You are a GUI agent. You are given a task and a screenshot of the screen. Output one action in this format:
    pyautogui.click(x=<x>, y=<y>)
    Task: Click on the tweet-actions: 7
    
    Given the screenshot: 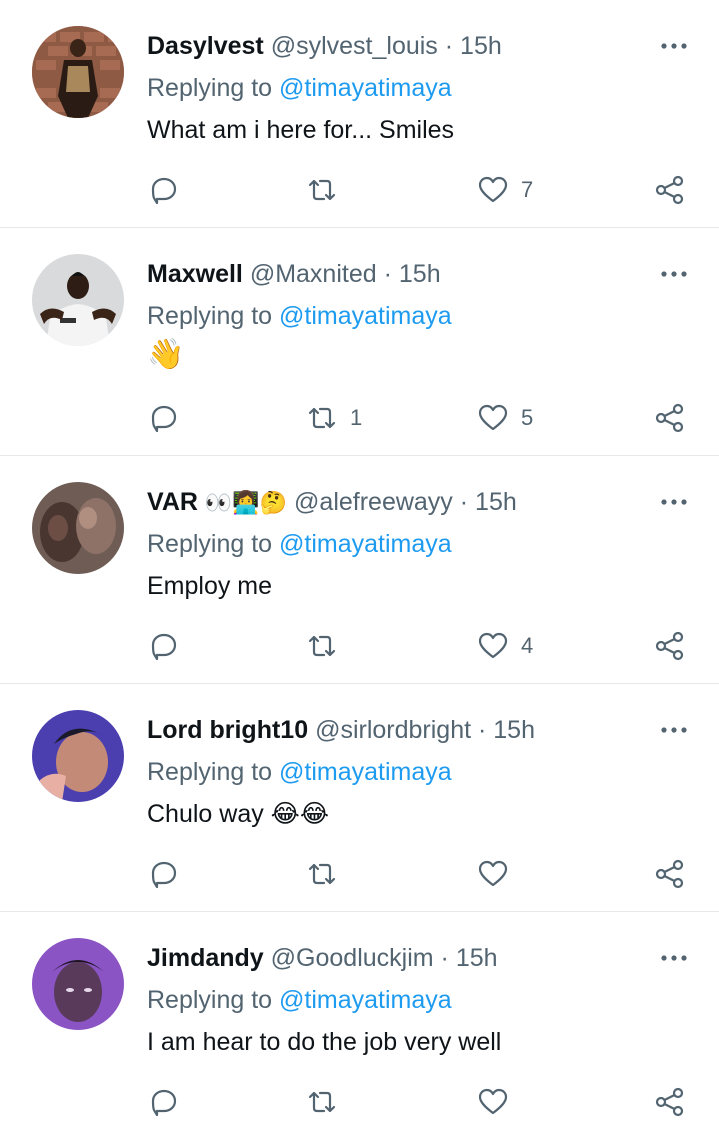 What is the action you would take?
    pyautogui.click(x=359, y=190)
    